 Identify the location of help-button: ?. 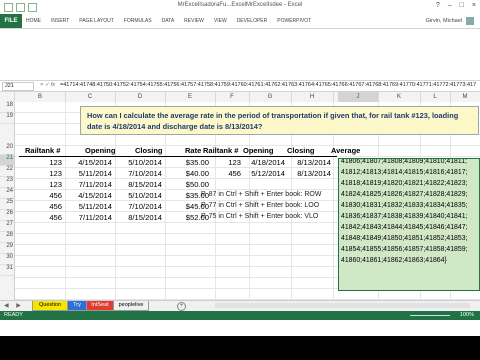
(438, 5).